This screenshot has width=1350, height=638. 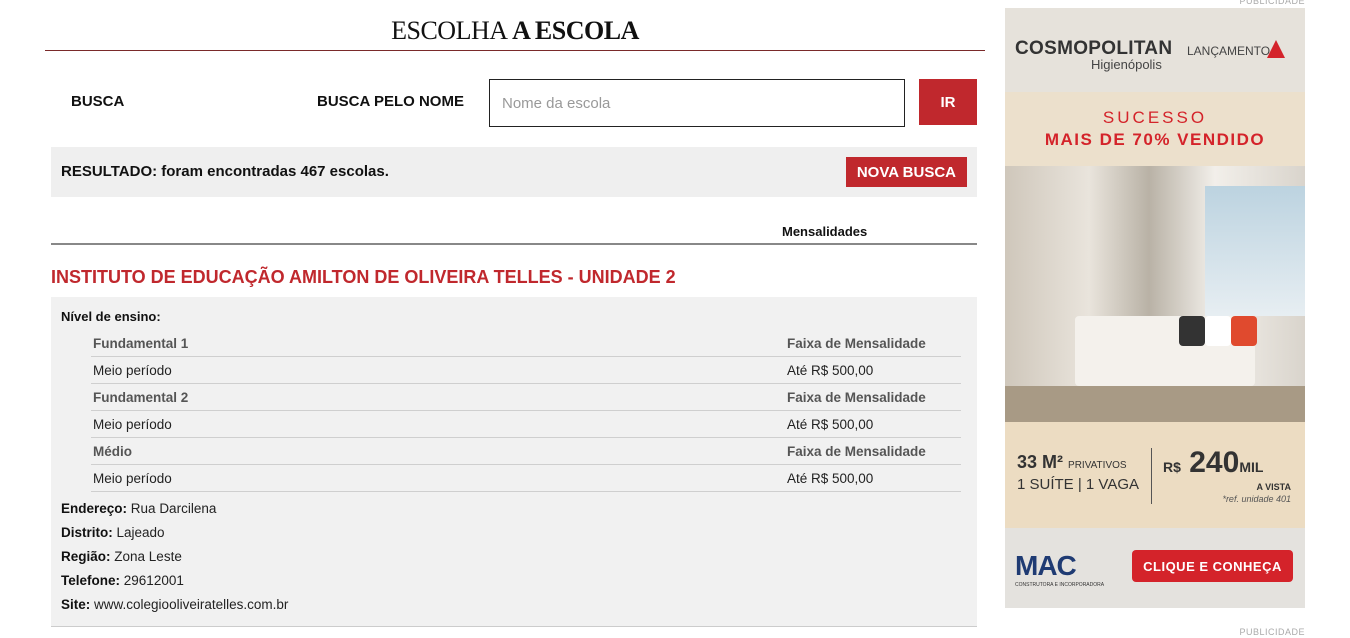 What do you see at coordinates (1078, 484) in the screenshot?
I see `ad-rooms: 1 SUÍTE | 1 VAGA` at bounding box center [1078, 484].